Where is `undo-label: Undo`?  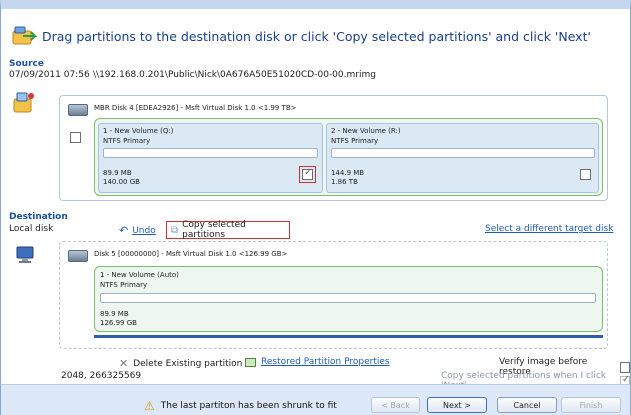
undo-label: Undo is located at coordinates (144, 230).